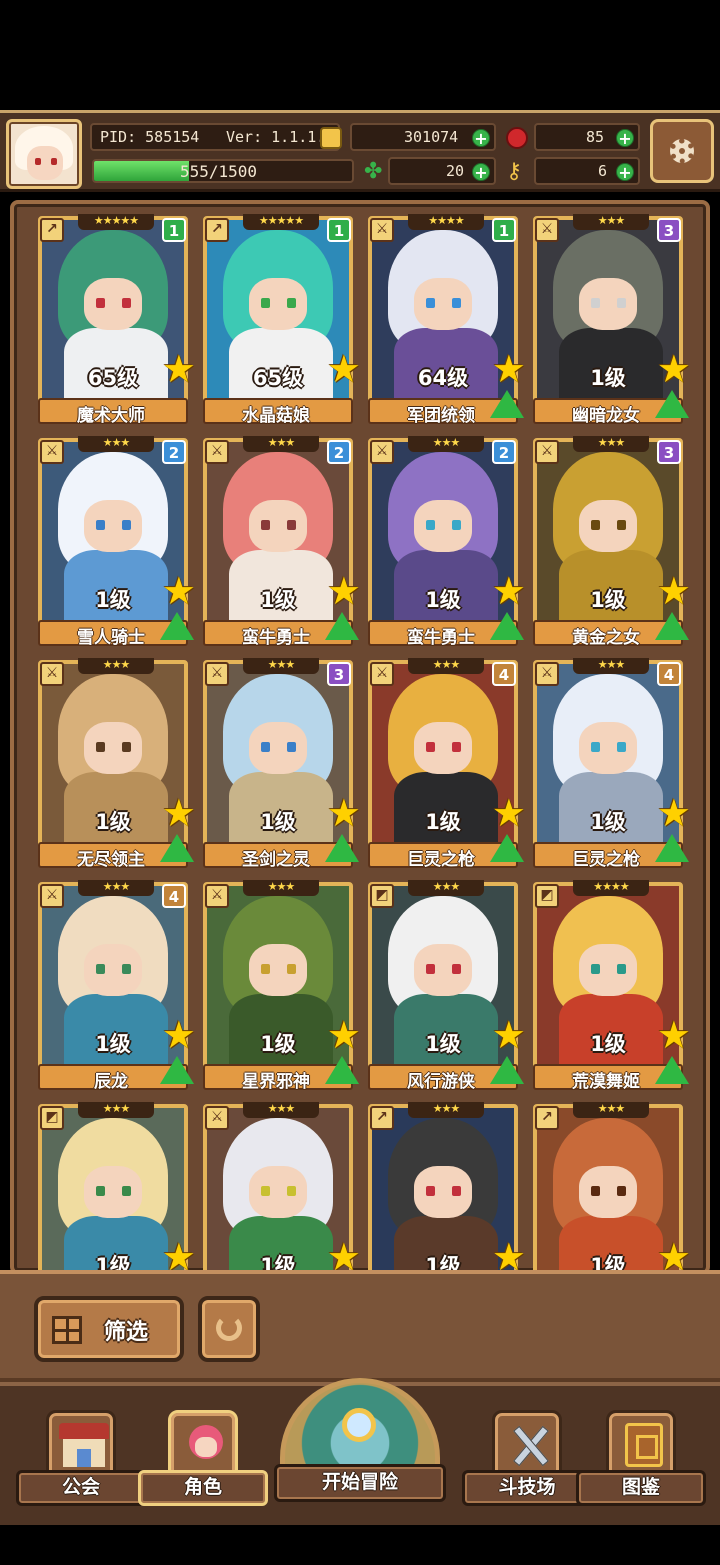 This screenshot has height=1565, width=720. I want to click on player-id: PID: 585154, so click(150, 137).